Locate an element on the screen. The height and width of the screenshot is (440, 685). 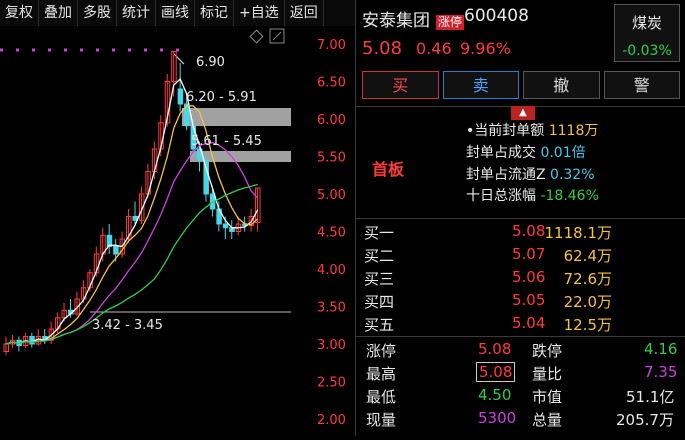
toolbar-draw-line-button: 画线 is located at coordinates (175, 13).